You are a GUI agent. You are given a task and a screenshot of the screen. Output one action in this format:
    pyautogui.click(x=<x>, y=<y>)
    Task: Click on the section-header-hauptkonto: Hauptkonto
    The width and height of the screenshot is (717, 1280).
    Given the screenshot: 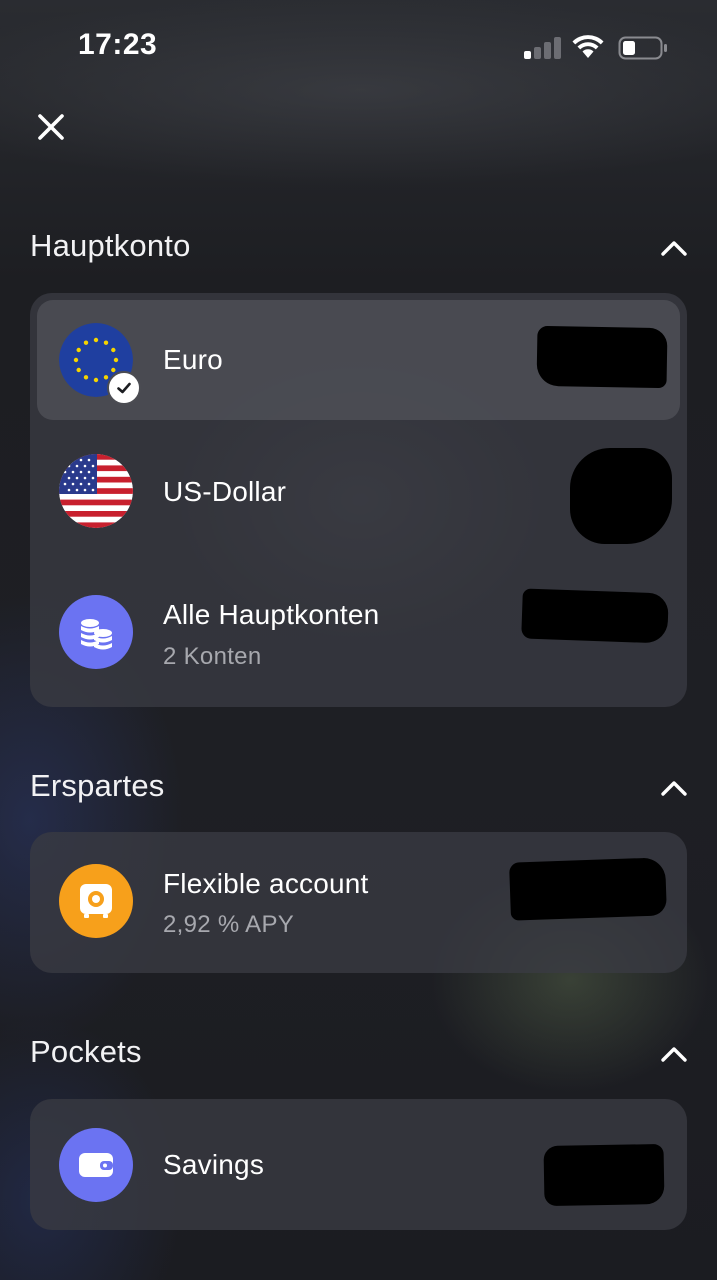 What is the action you would take?
    pyautogui.click(x=360, y=250)
    